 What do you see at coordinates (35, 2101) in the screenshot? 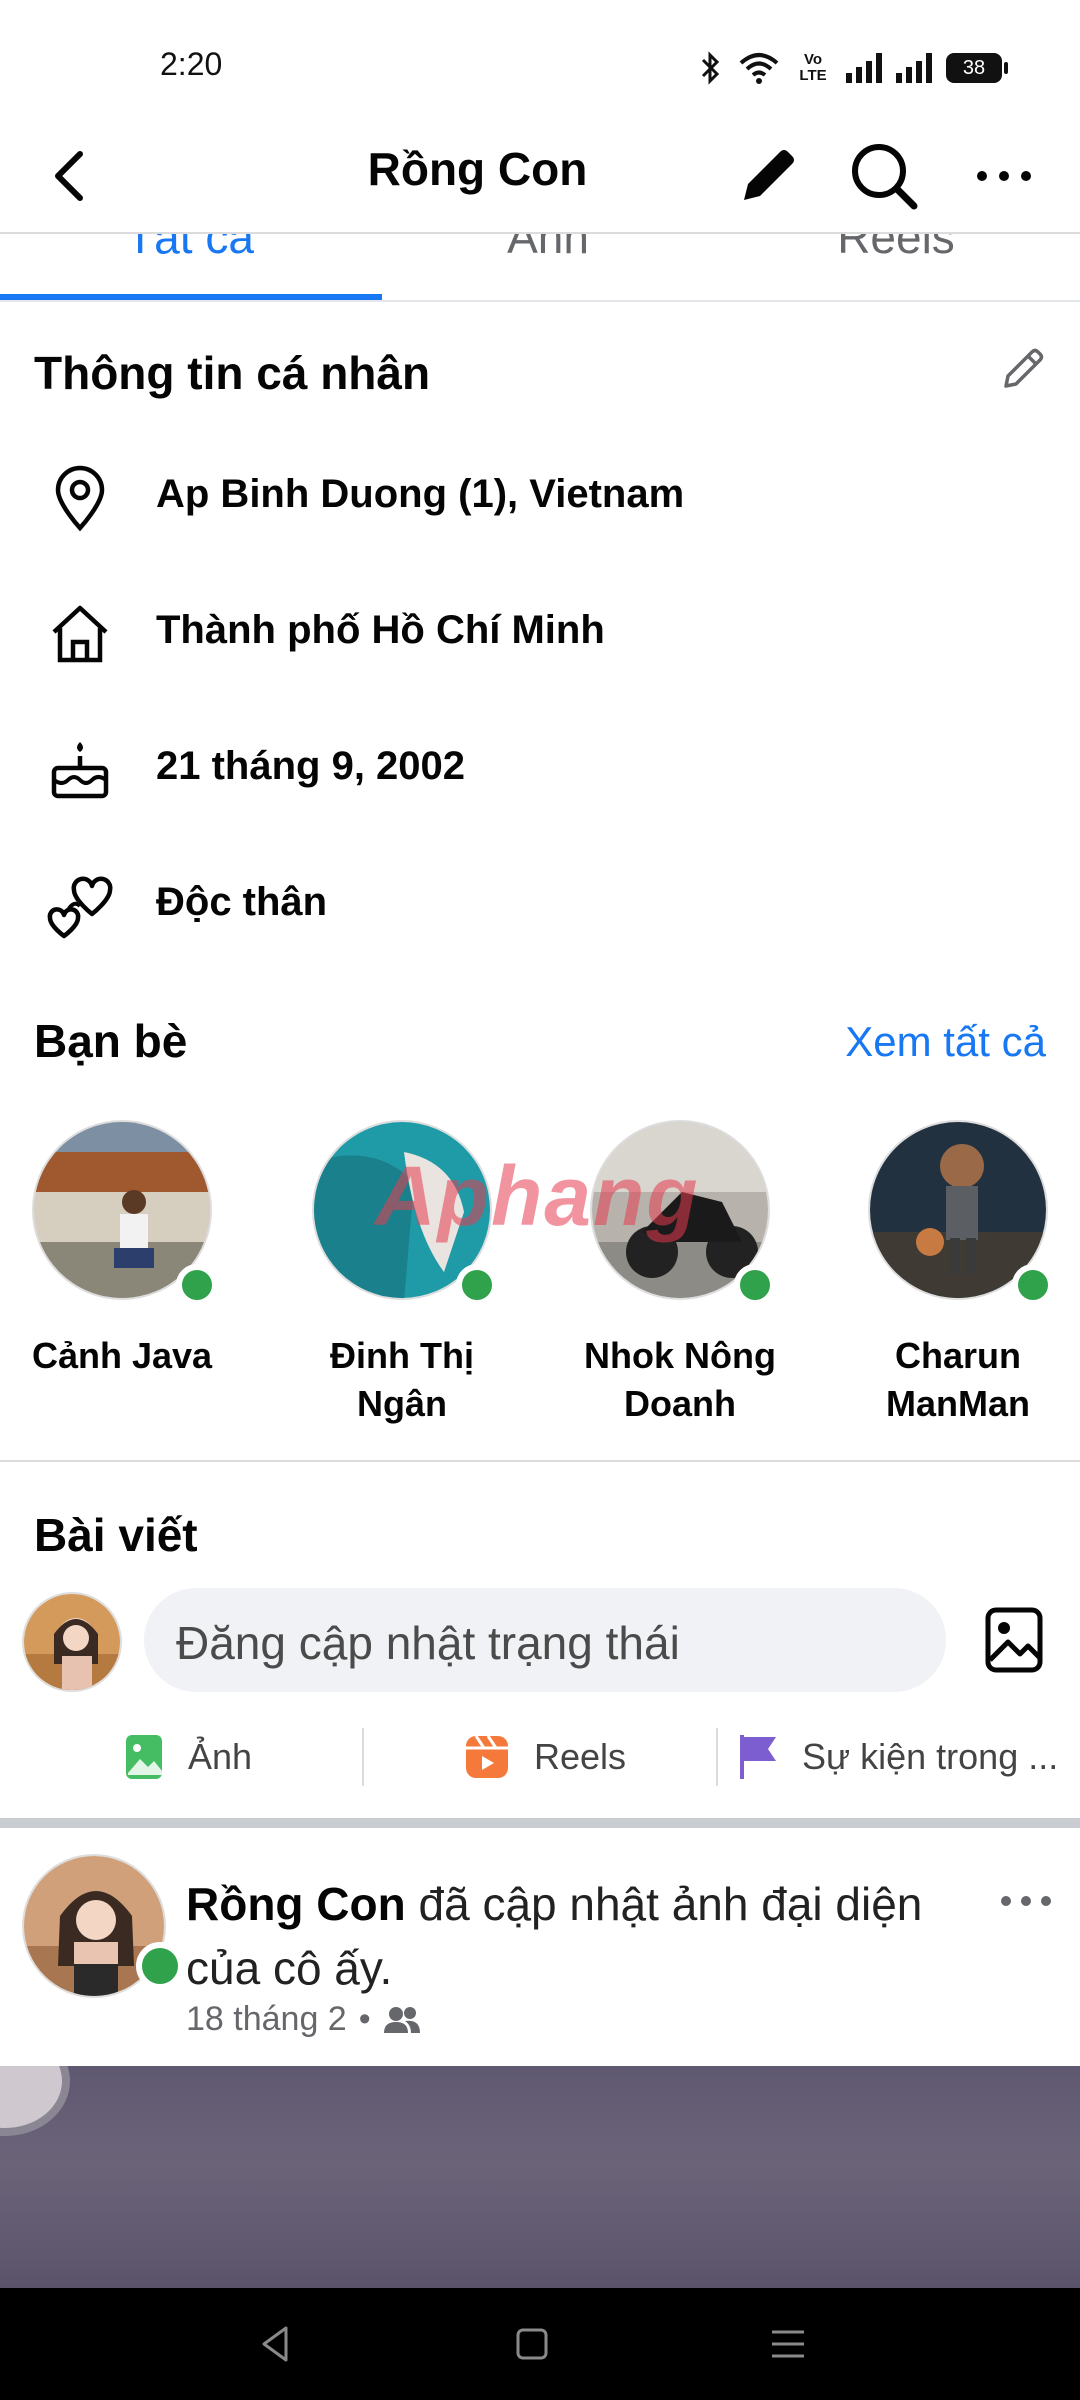
I see `post-image-detail` at bounding box center [35, 2101].